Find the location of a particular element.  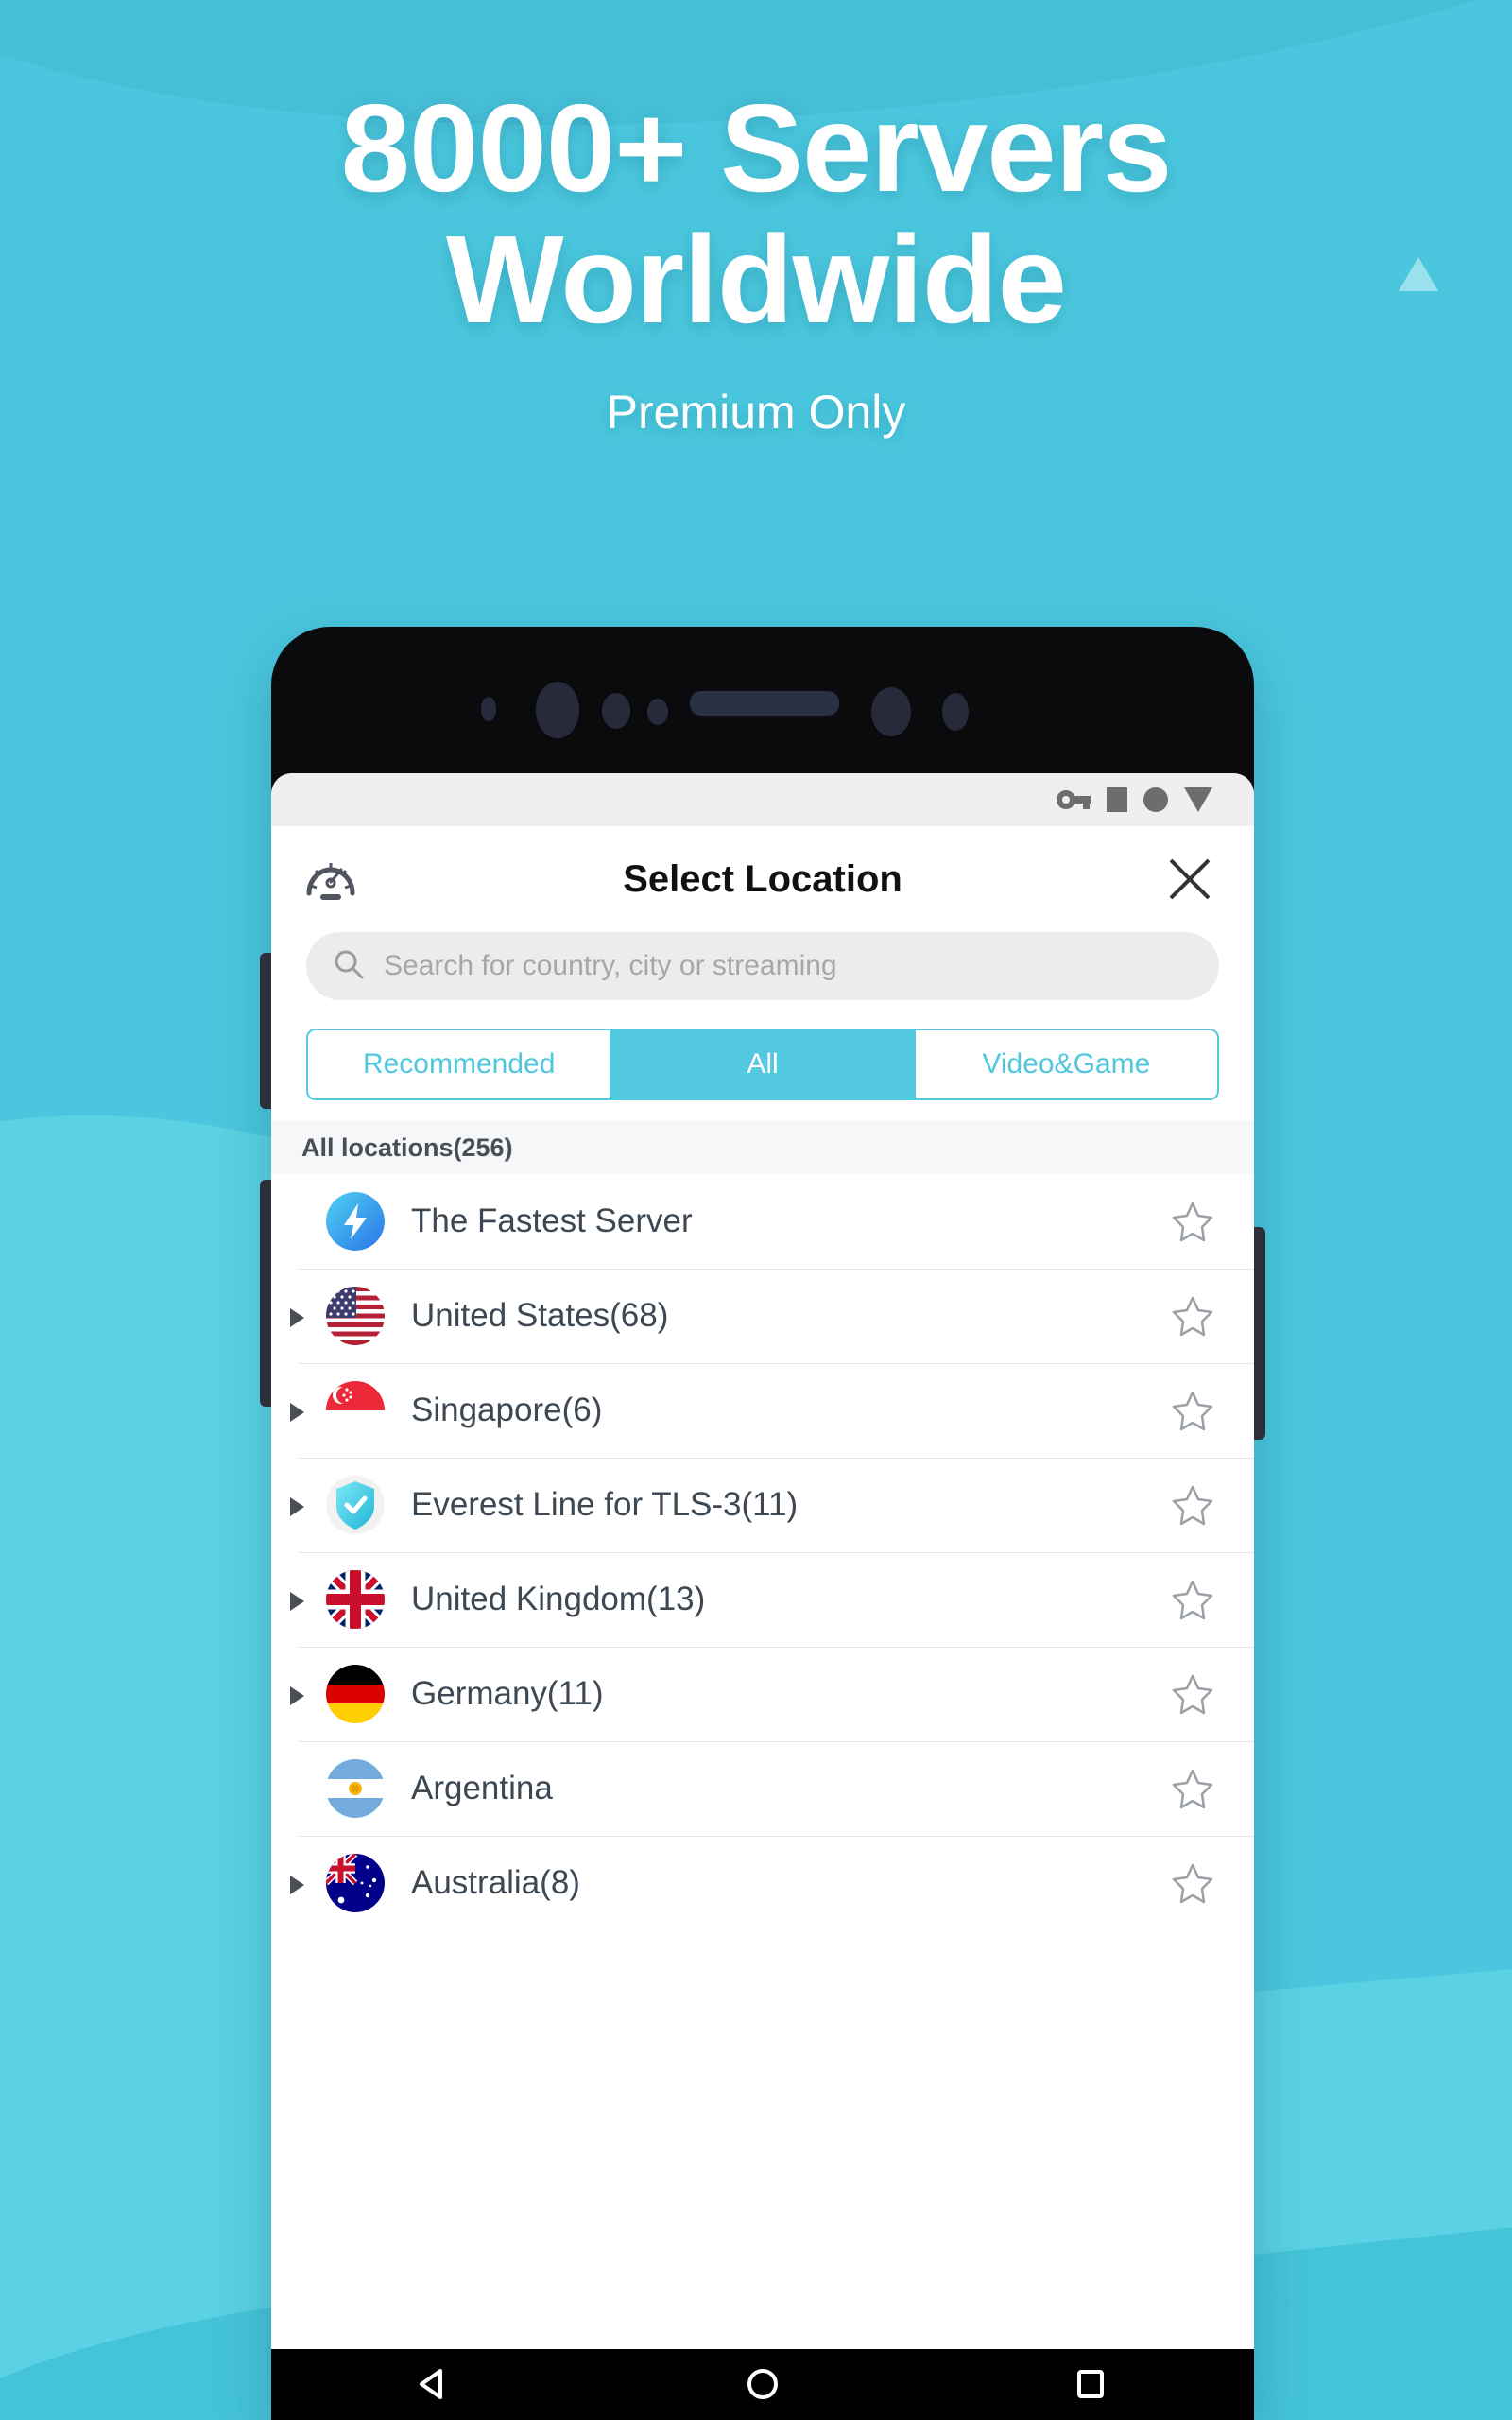

fastest-server-icon is located at coordinates (355, 1221).